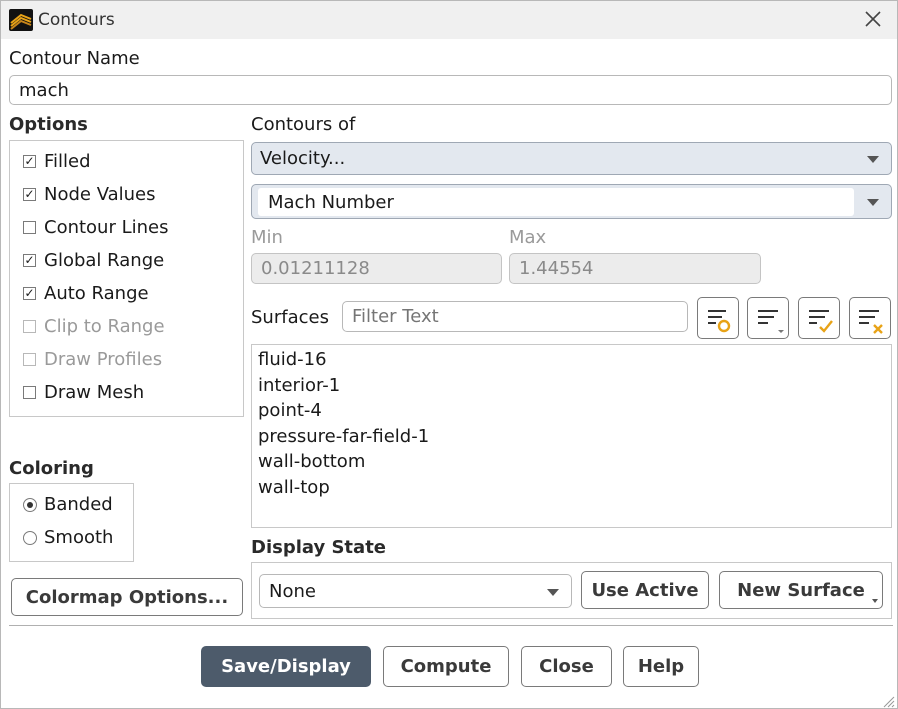 The height and width of the screenshot is (709, 898). I want to click on min-label: Min, so click(267, 237).